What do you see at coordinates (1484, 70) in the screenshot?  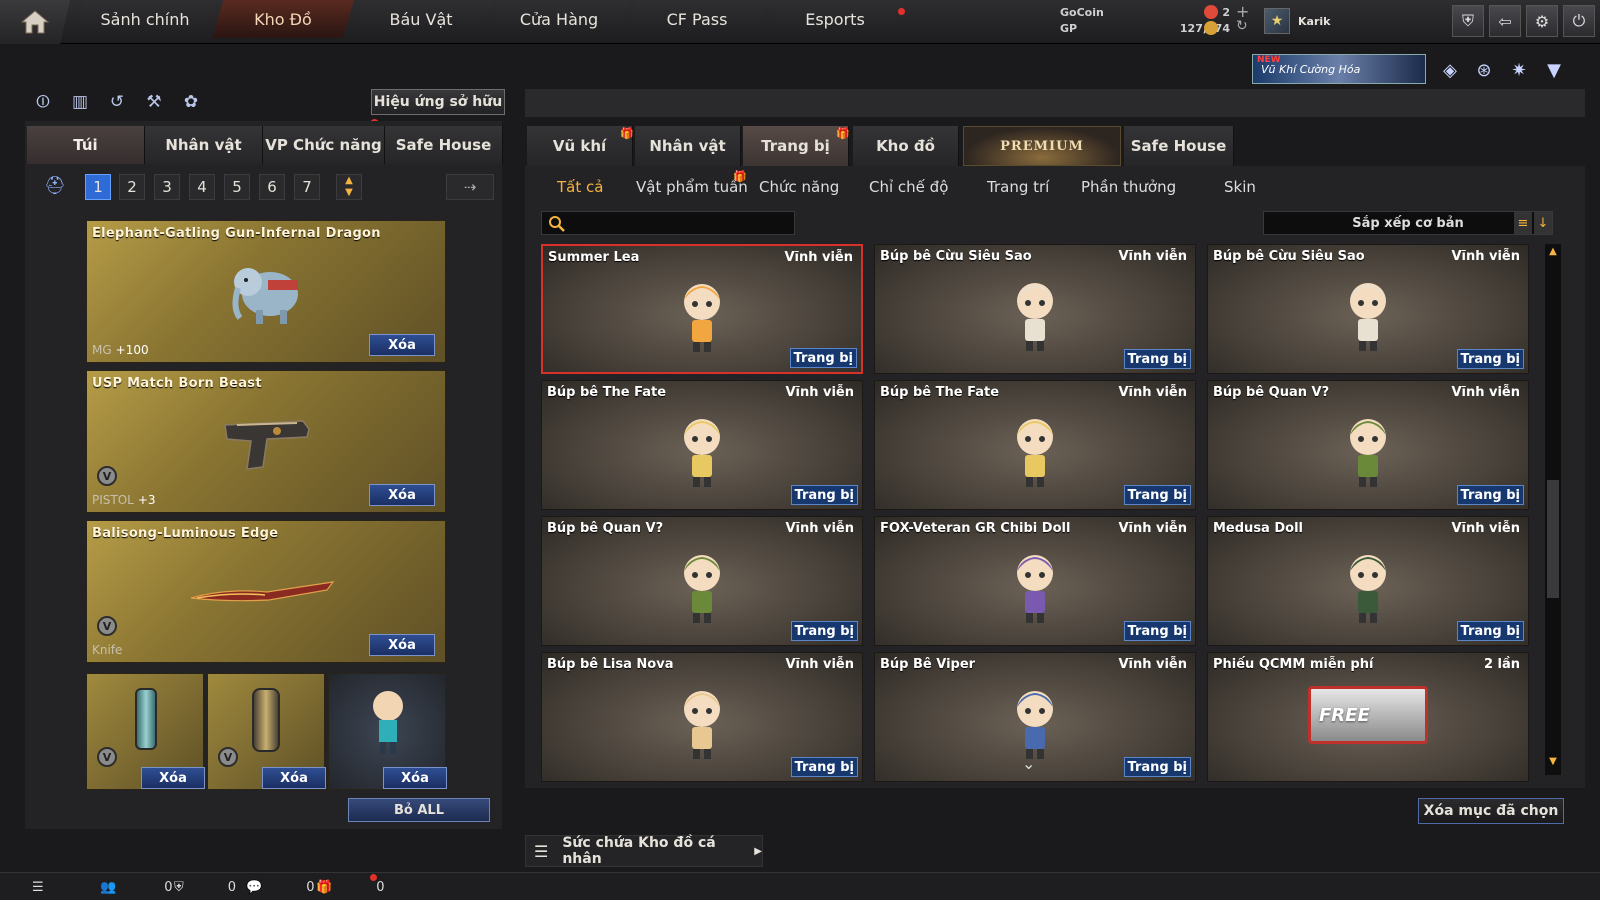 I see `globe-event-icon: ⊛` at bounding box center [1484, 70].